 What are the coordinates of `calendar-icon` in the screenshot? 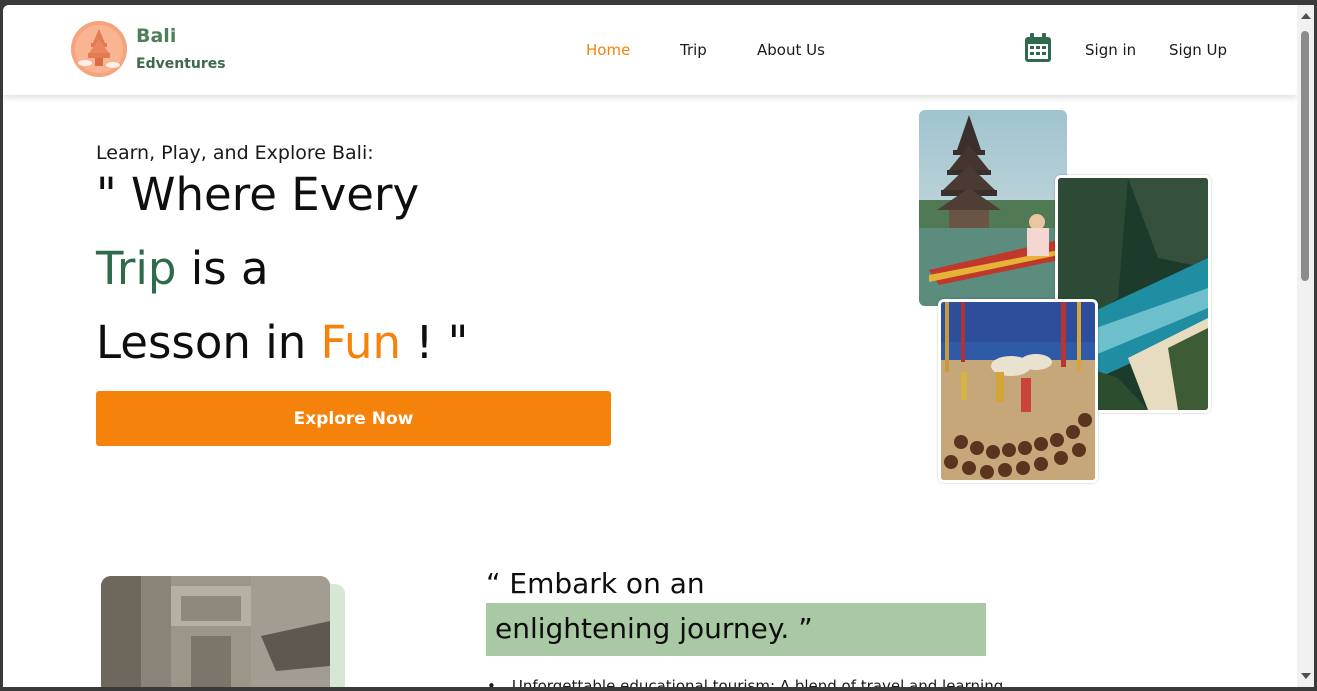 It's located at (1038, 48).